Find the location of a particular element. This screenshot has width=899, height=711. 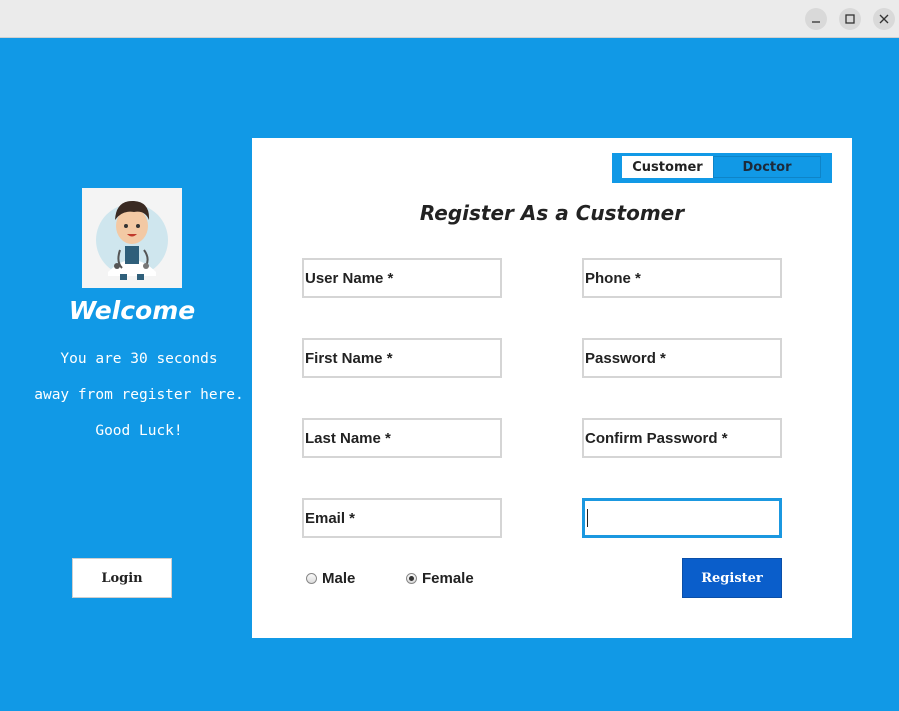

text-caret is located at coordinates (587, 518).